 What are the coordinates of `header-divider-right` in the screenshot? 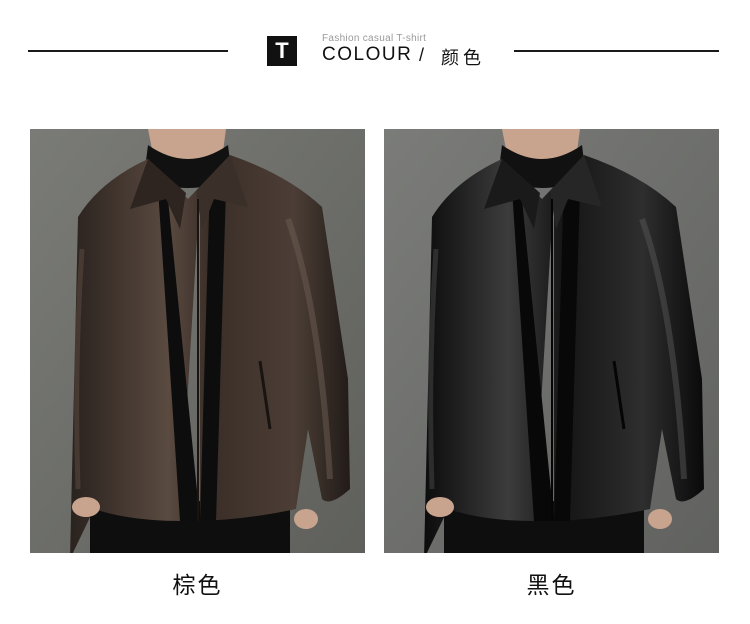 It's located at (616, 51).